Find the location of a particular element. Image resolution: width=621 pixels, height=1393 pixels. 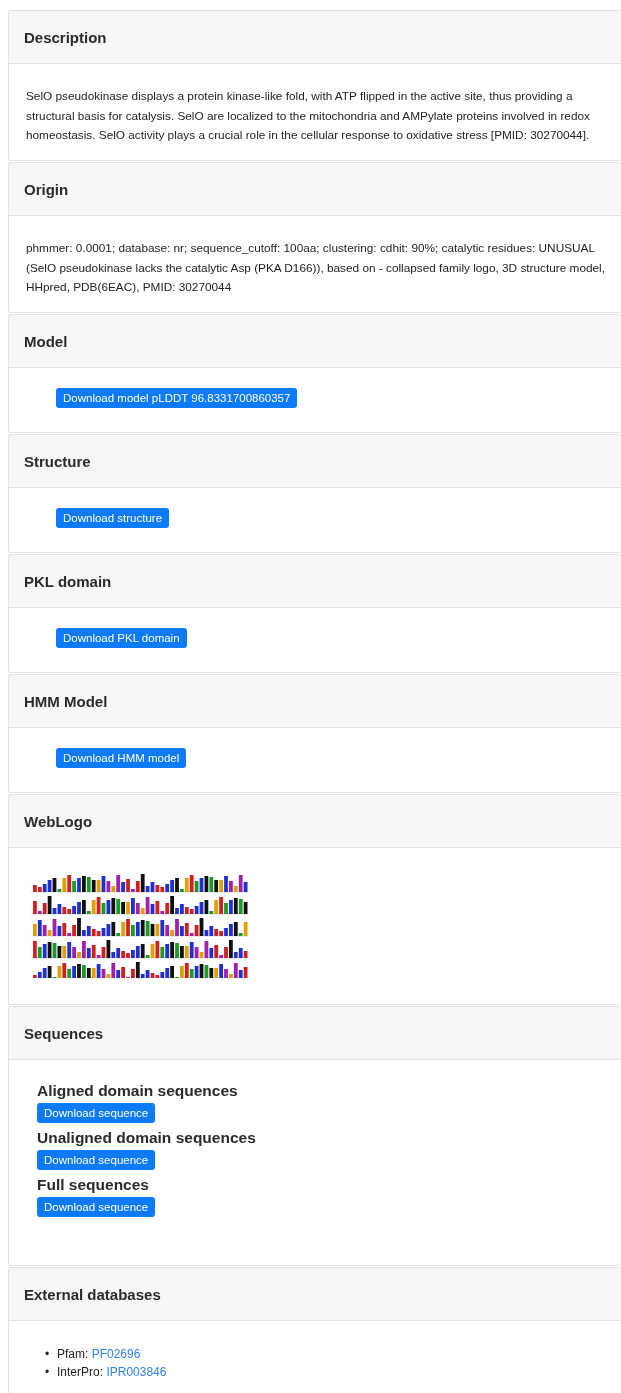

section-title: Origin is located at coordinates (46, 189).